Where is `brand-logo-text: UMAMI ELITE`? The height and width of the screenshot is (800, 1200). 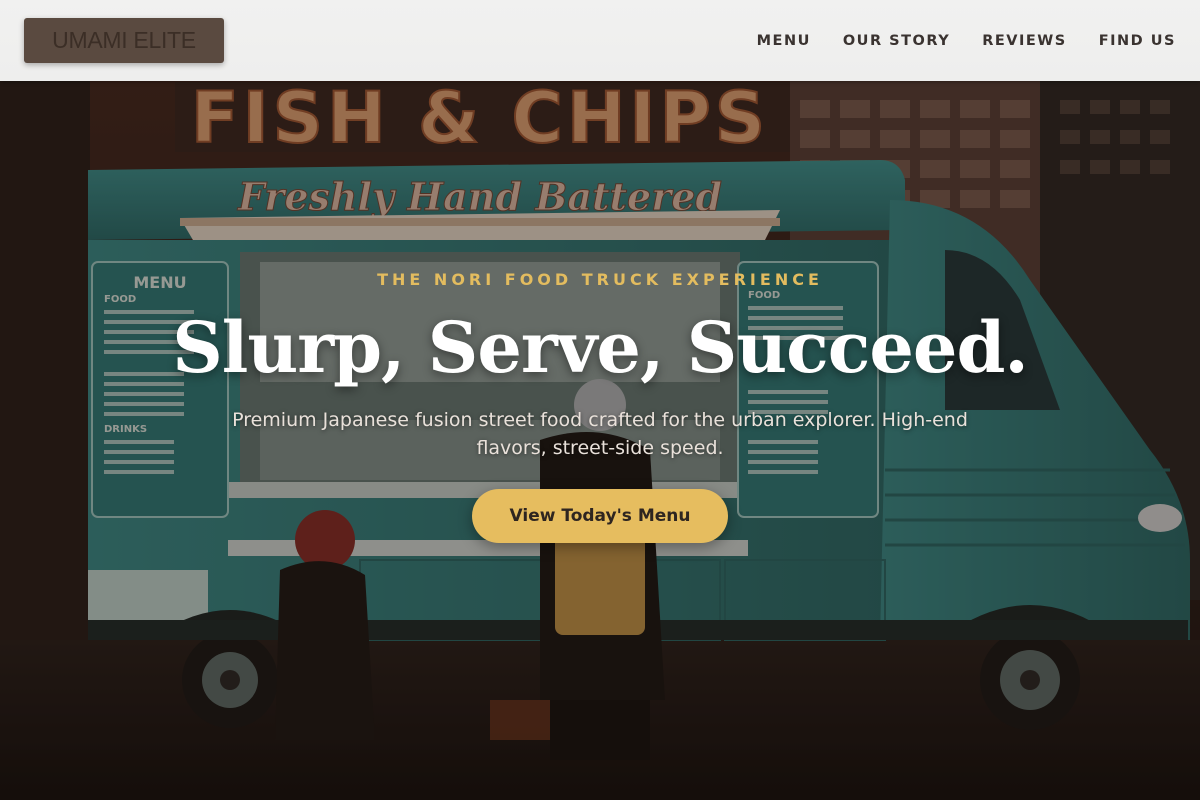
brand-logo-text: UMAMI ELITE is located at coordinates (124, 40).